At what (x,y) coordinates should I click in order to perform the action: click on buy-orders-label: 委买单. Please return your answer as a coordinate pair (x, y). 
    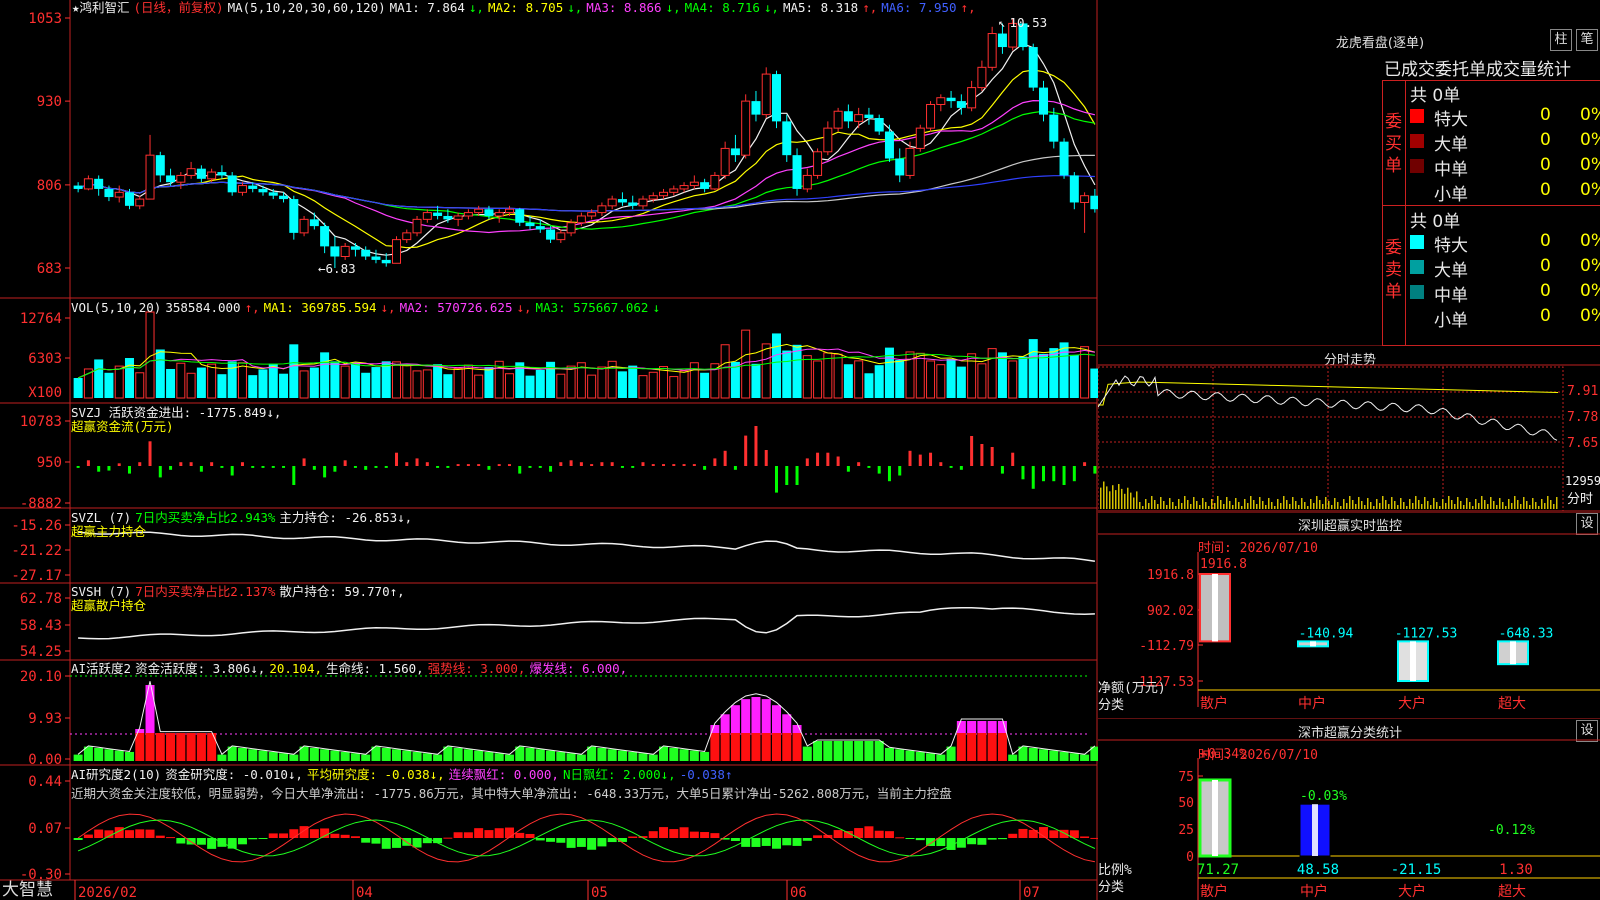
    Looking at the image, I should click on (1393, 144).